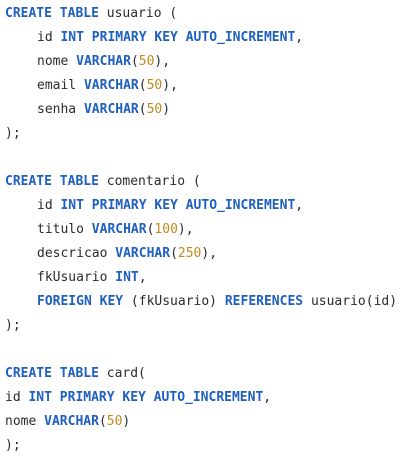 The image size is (417, 459). Describe the element at coordinates (189, 253) in the screenshot. I see `sql-number: 250` at that location.